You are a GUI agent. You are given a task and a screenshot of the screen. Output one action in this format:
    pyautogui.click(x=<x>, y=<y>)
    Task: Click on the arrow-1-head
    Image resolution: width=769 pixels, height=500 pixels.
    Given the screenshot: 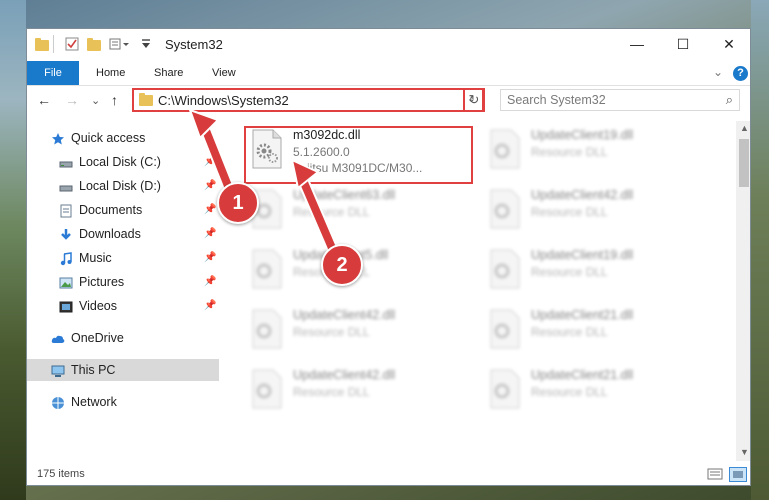 What is the action you would take?
    pyautogui.click(x=204, y=124)
    